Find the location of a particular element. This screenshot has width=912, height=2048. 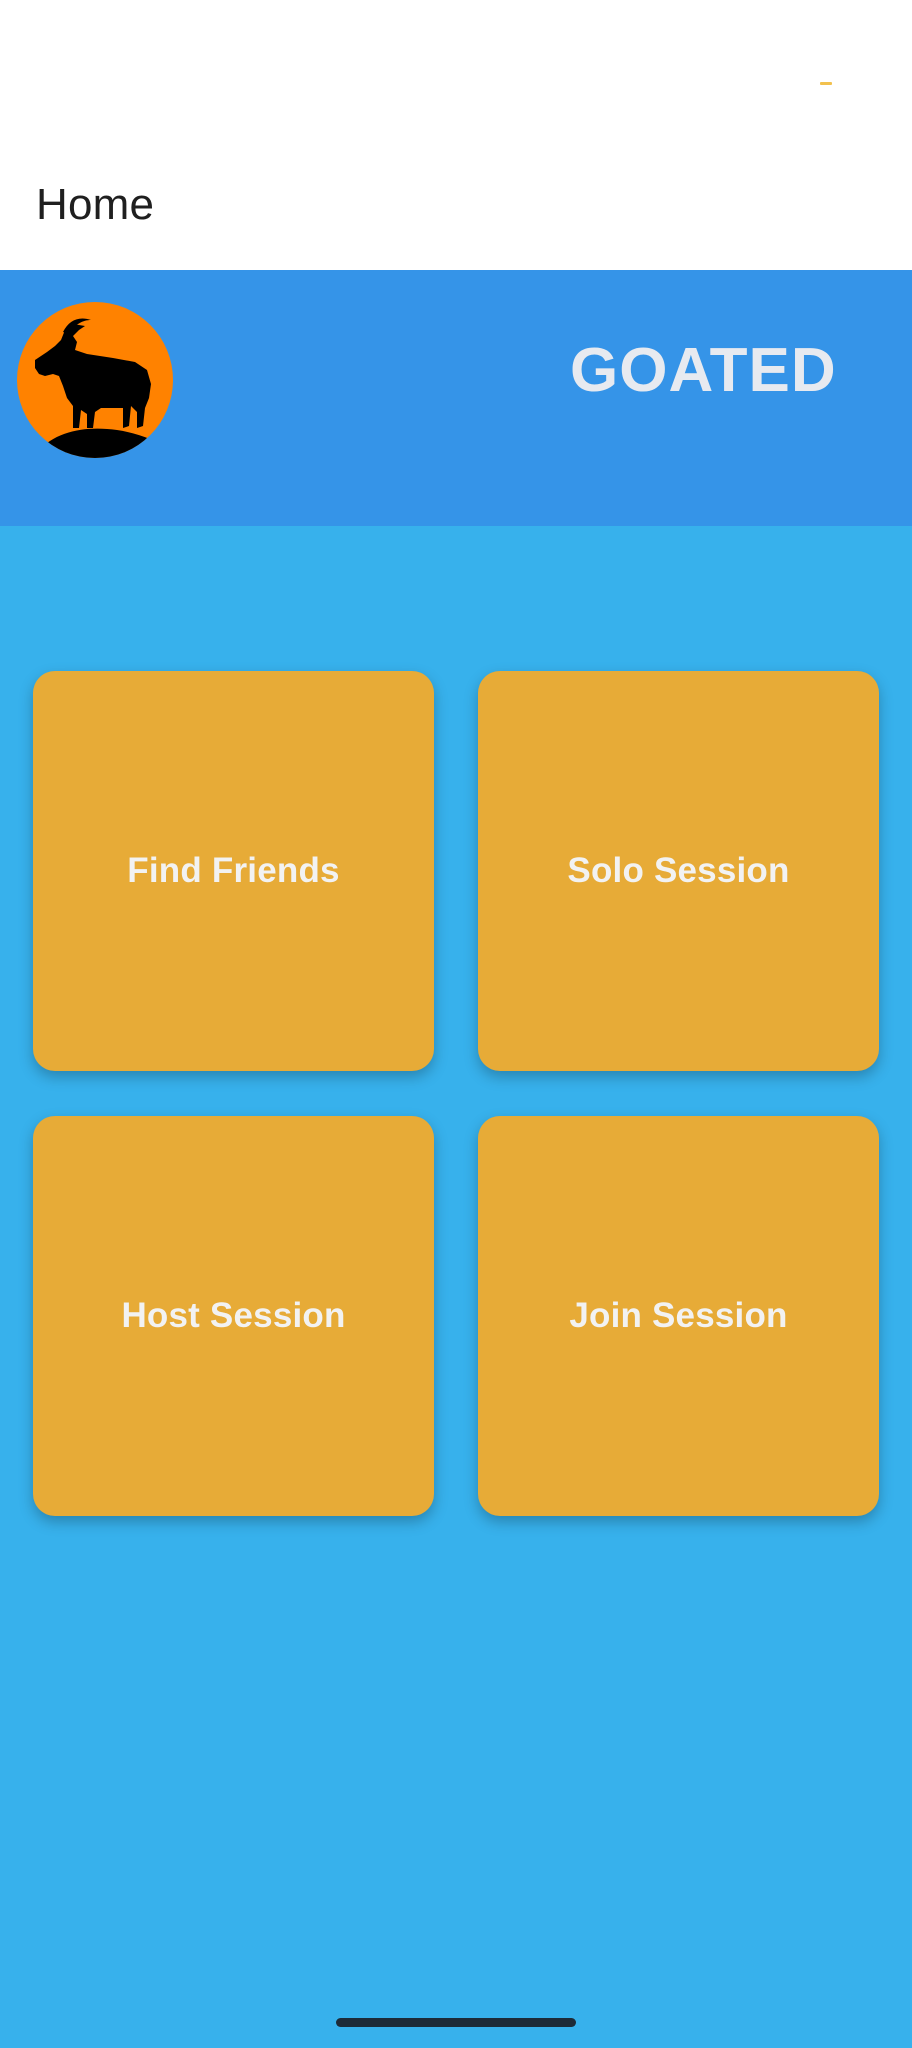

find-friends-label: Find Friends is located at coordinates (233, 870).